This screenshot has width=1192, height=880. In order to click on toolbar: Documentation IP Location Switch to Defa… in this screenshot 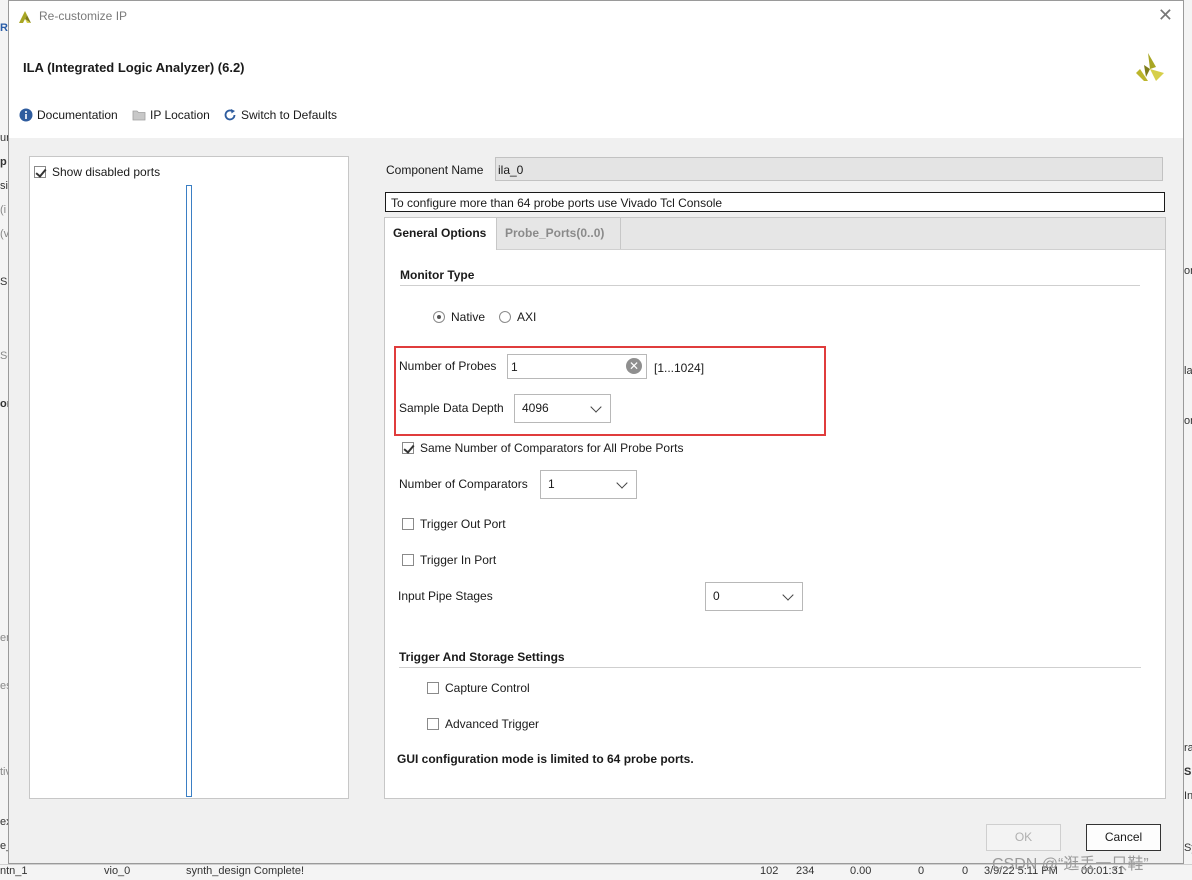, I will do `click(596, 118)`.